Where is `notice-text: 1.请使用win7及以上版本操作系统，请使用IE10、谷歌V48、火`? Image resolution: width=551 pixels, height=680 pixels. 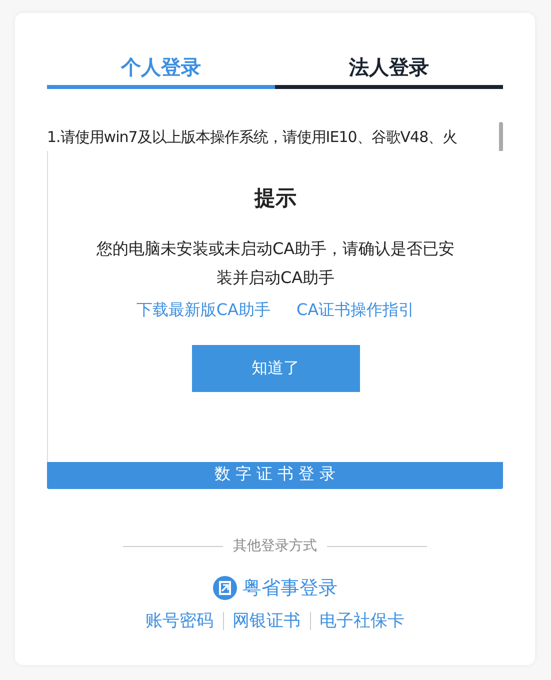 notice-text: 1.请使用win7及以上版本操作系统，请使用IE10、谷歌V48、火 is located at coordinates (252, 137).